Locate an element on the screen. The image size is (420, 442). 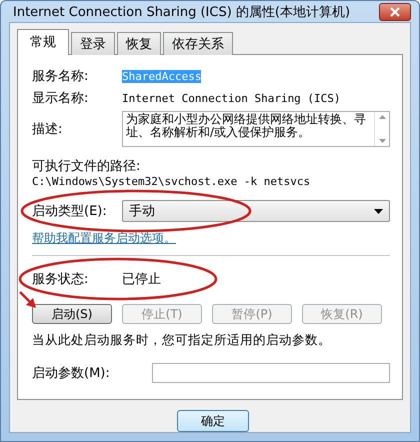
ok-button: 确定 is located at coordinates (213, 421).